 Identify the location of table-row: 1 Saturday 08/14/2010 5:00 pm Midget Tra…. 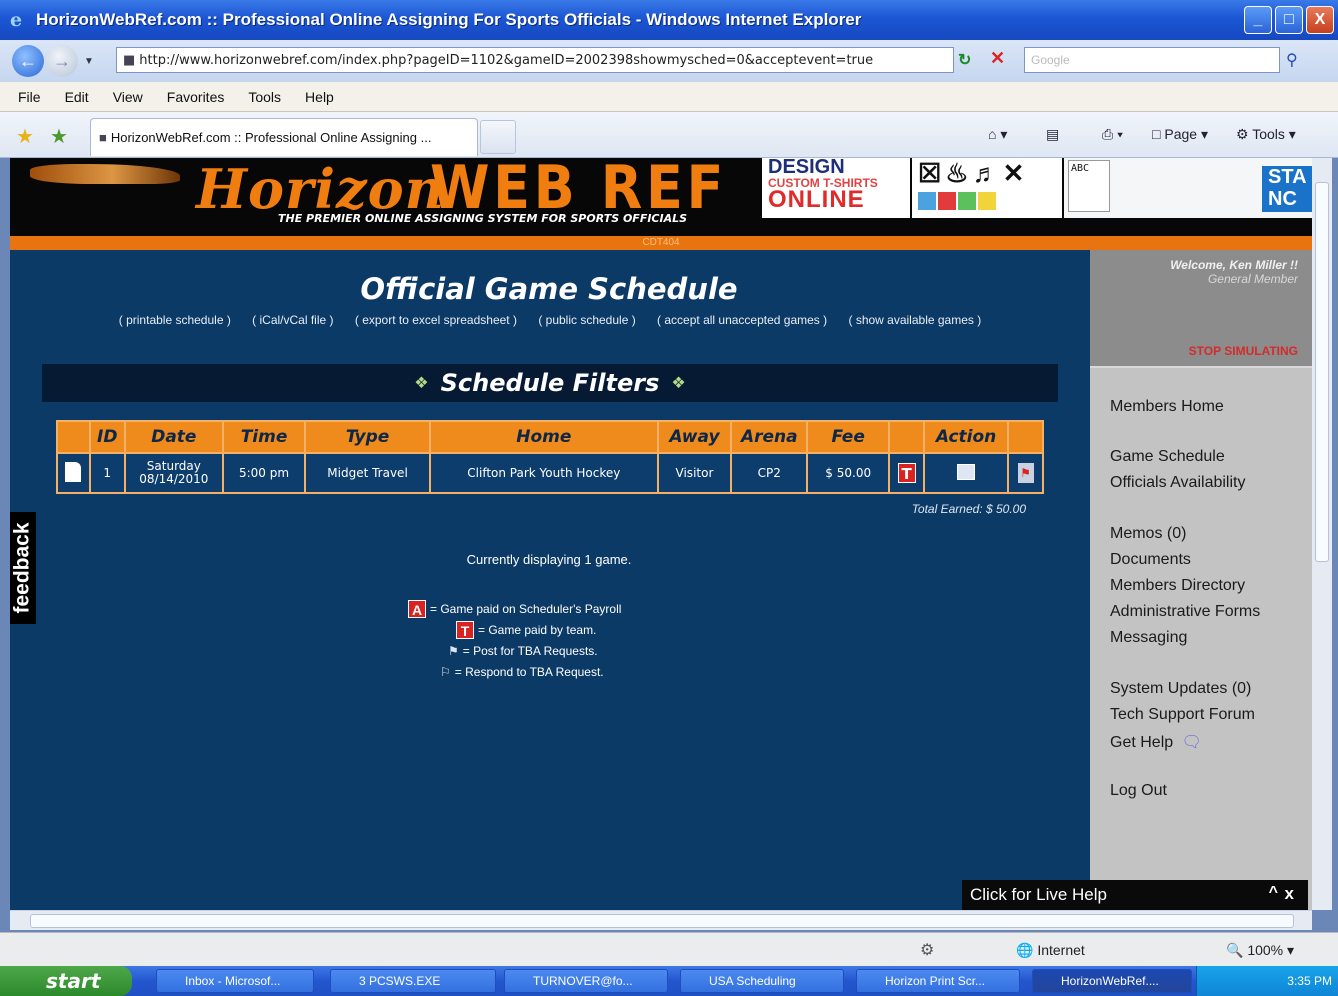
(550, 473).